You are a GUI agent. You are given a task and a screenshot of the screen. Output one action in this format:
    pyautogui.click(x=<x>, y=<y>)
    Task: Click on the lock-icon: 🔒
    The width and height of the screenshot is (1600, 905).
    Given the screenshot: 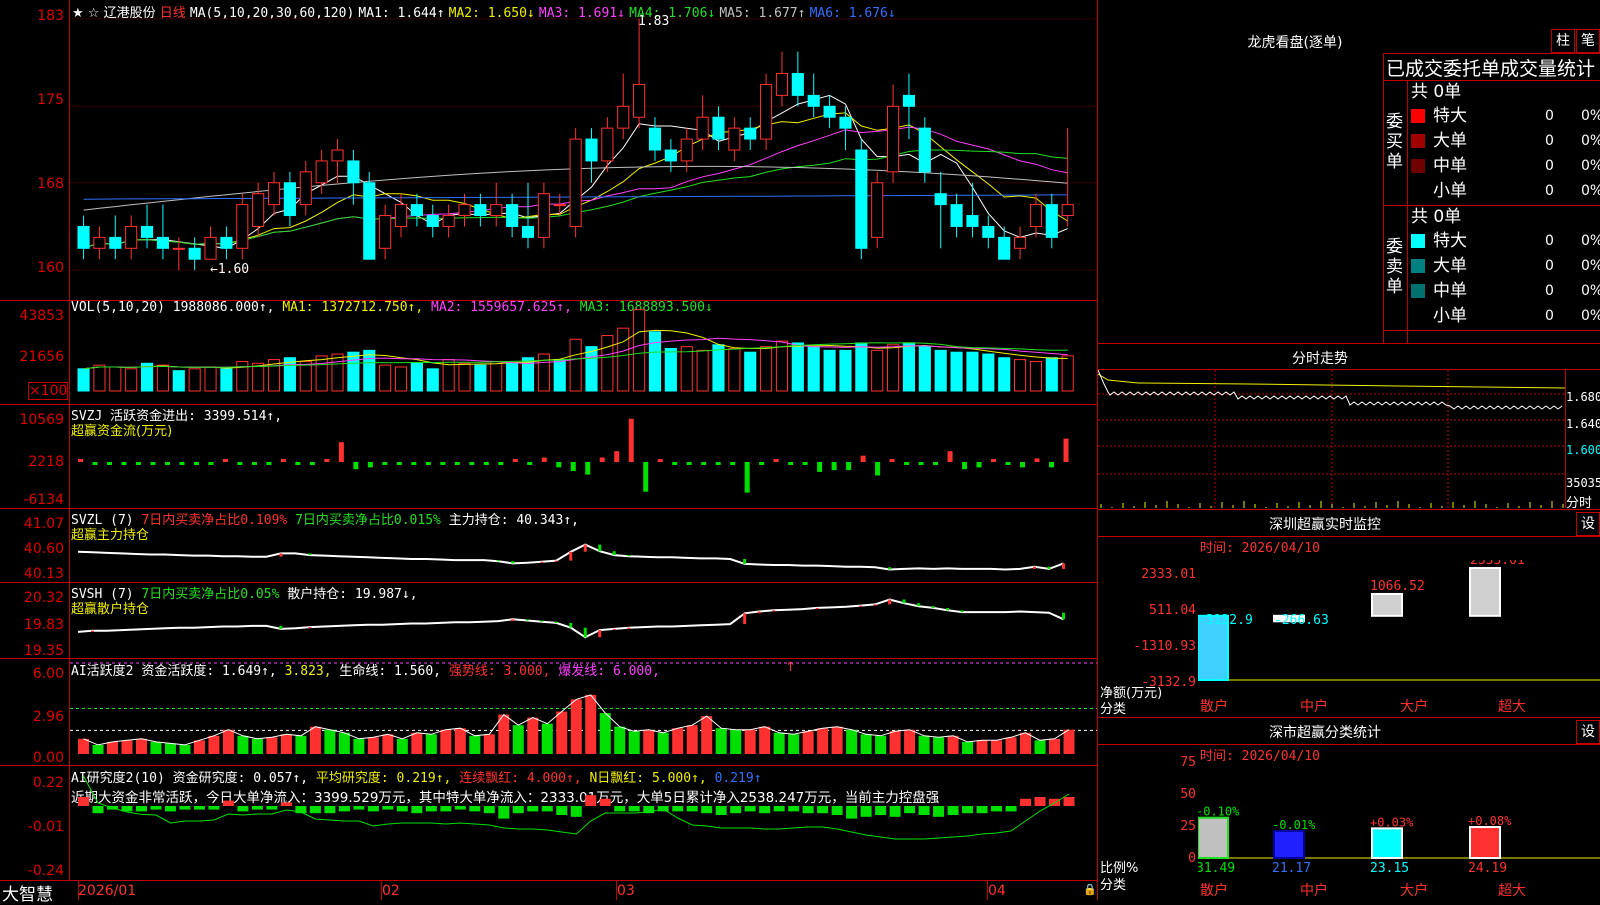 What is the action you would take?
    pyautogui.click(x=1090, y=889)
    